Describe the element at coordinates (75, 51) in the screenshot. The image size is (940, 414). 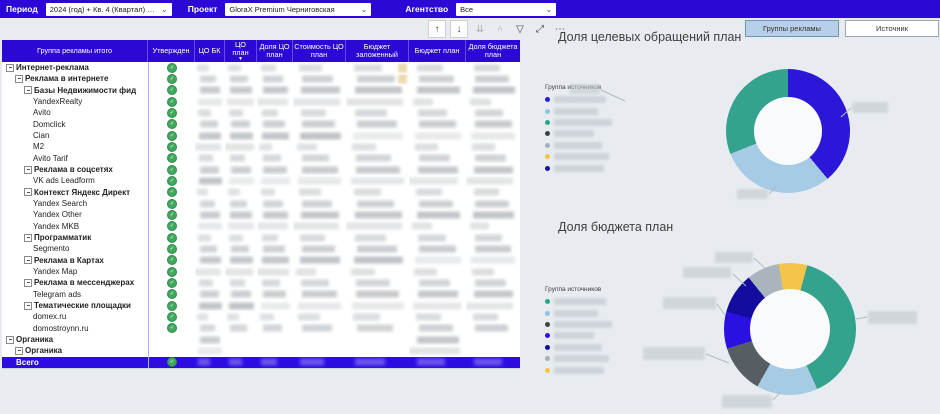
I see `column-header: Группа рекламы итого` at that location.